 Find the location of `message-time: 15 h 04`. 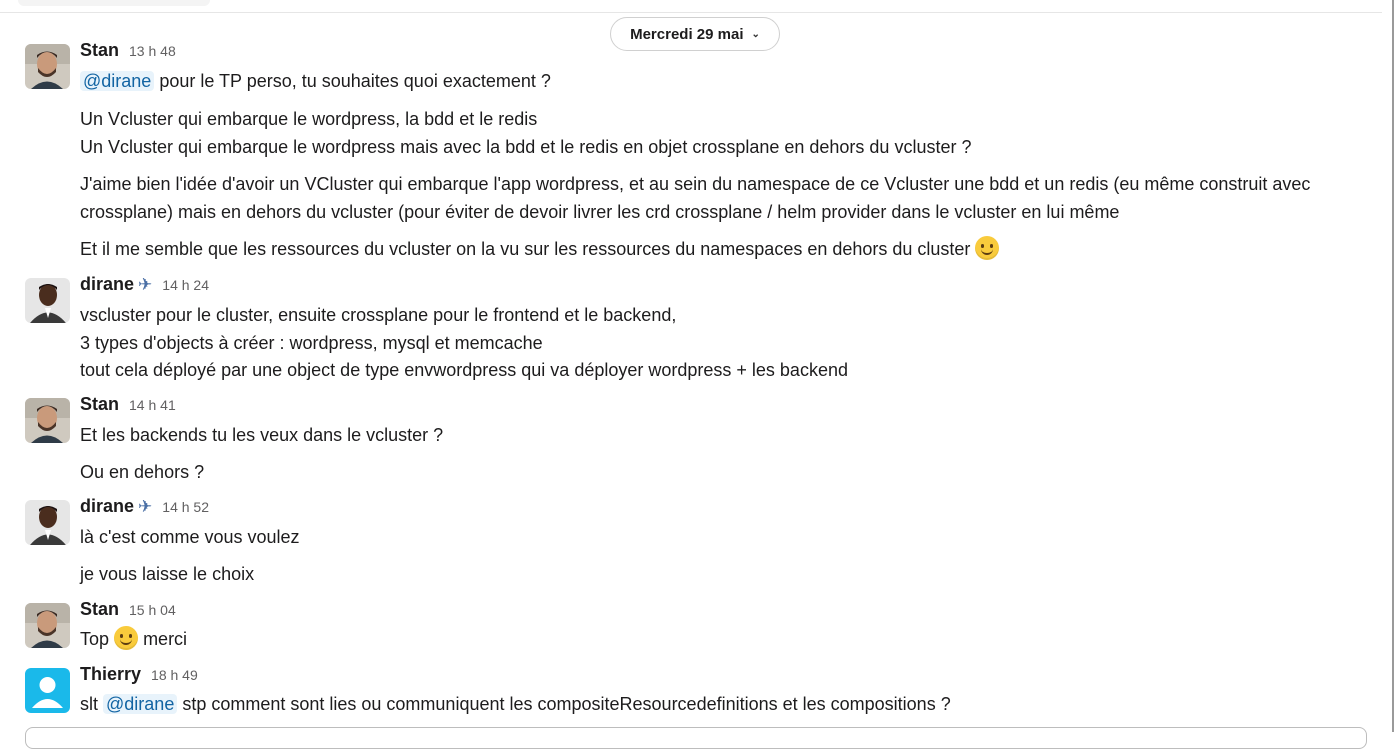

message-time: 15 h 04 is located at coordinates (152, 610).